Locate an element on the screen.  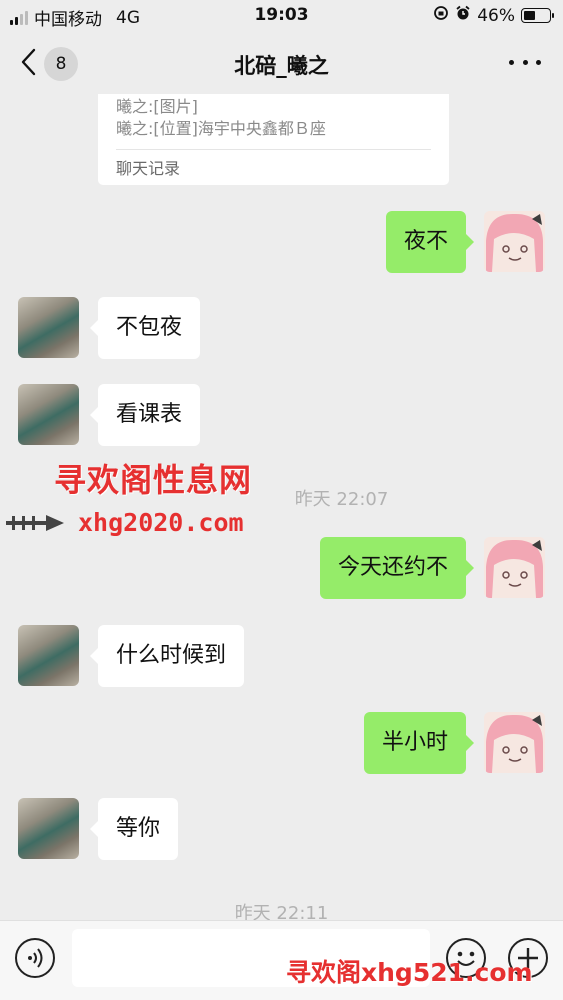
watermark-text-bottom: 寻欢阁xhg521.com is located at coordinates (409, 972).